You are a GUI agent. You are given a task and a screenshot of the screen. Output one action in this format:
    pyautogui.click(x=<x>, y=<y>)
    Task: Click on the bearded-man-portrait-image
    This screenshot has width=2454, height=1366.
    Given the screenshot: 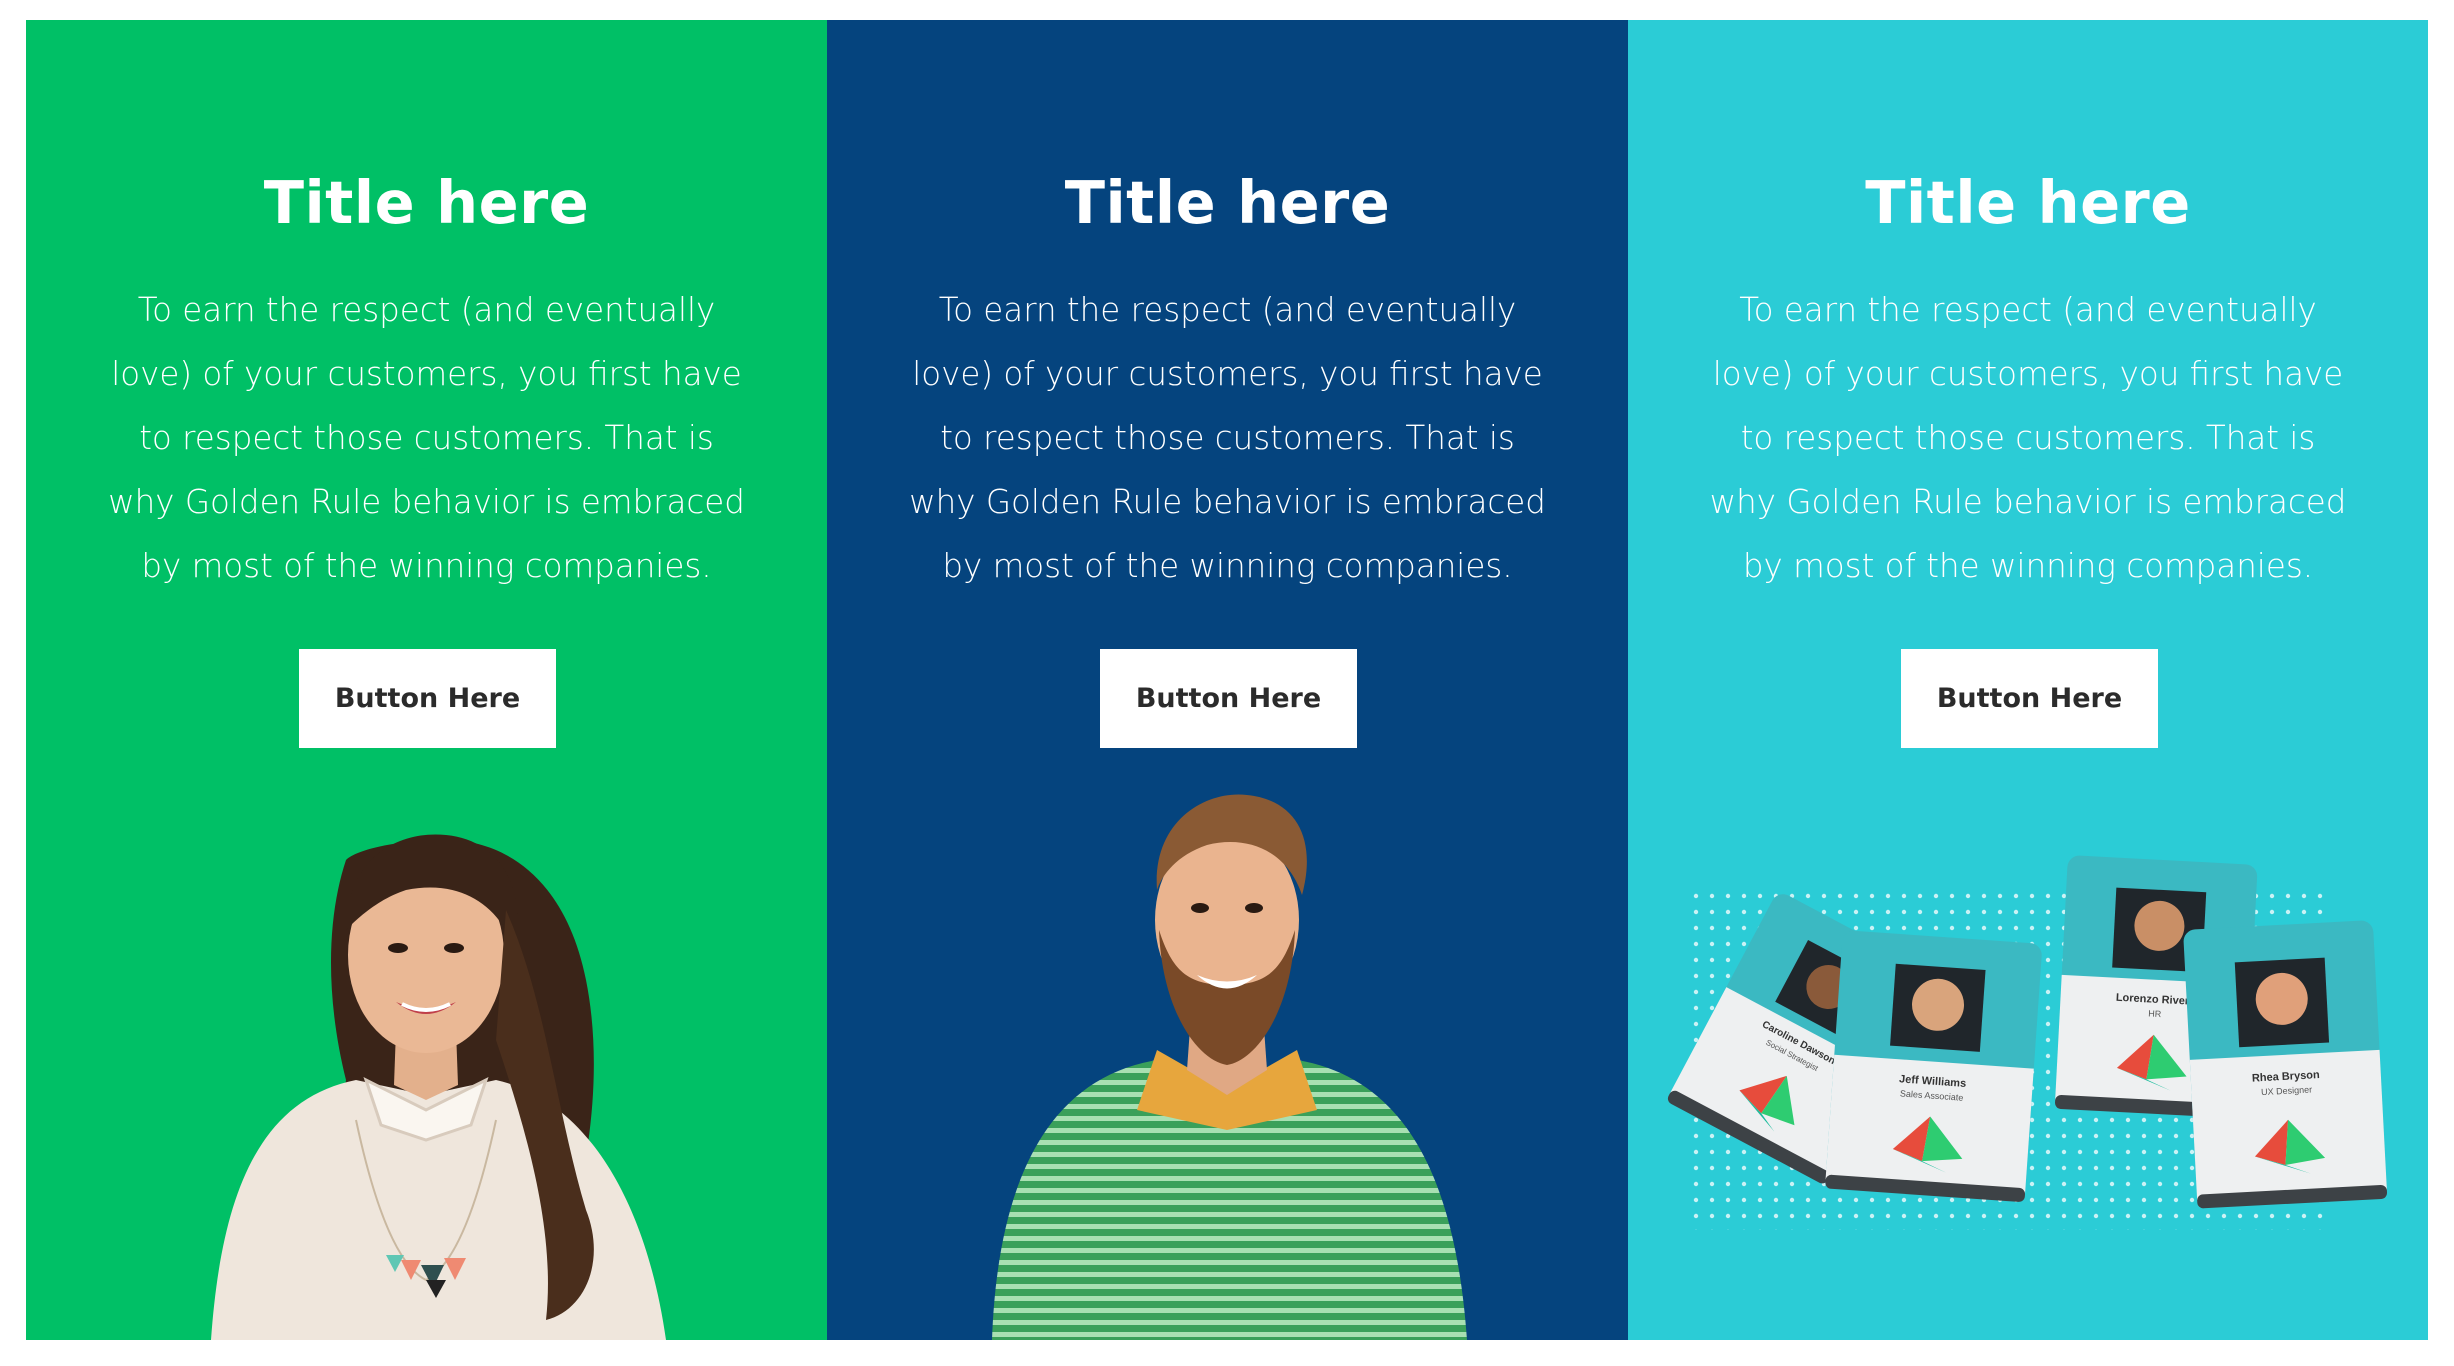 What is the action you would take?
    pyautogui.click(x=1229, y=1067)
    